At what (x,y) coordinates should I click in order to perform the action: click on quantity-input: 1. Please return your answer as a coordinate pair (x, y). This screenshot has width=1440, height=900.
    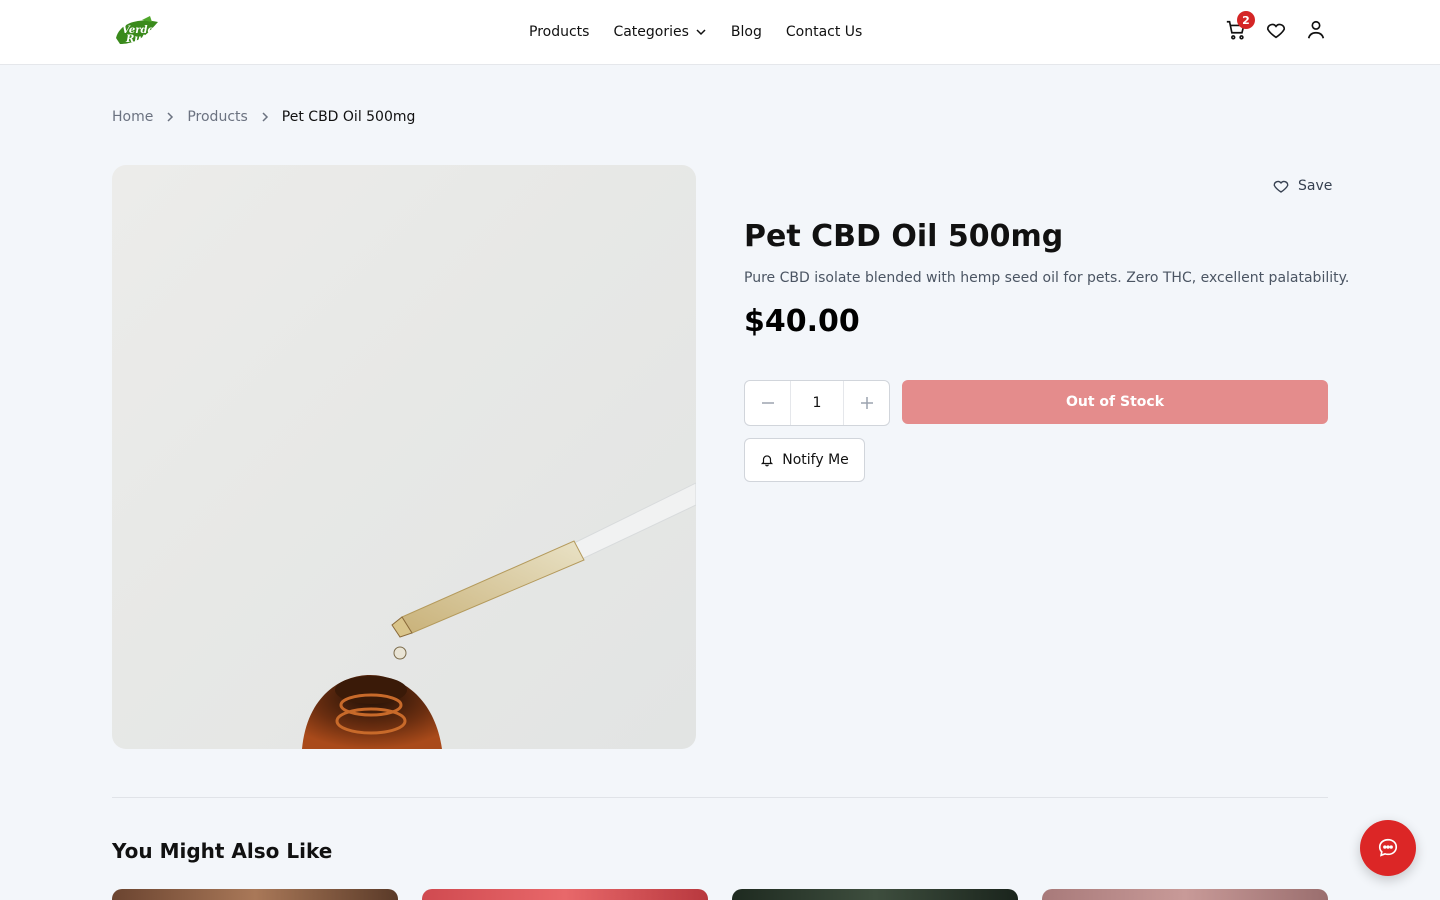
    Looking at the image, I should click on (817, 403).